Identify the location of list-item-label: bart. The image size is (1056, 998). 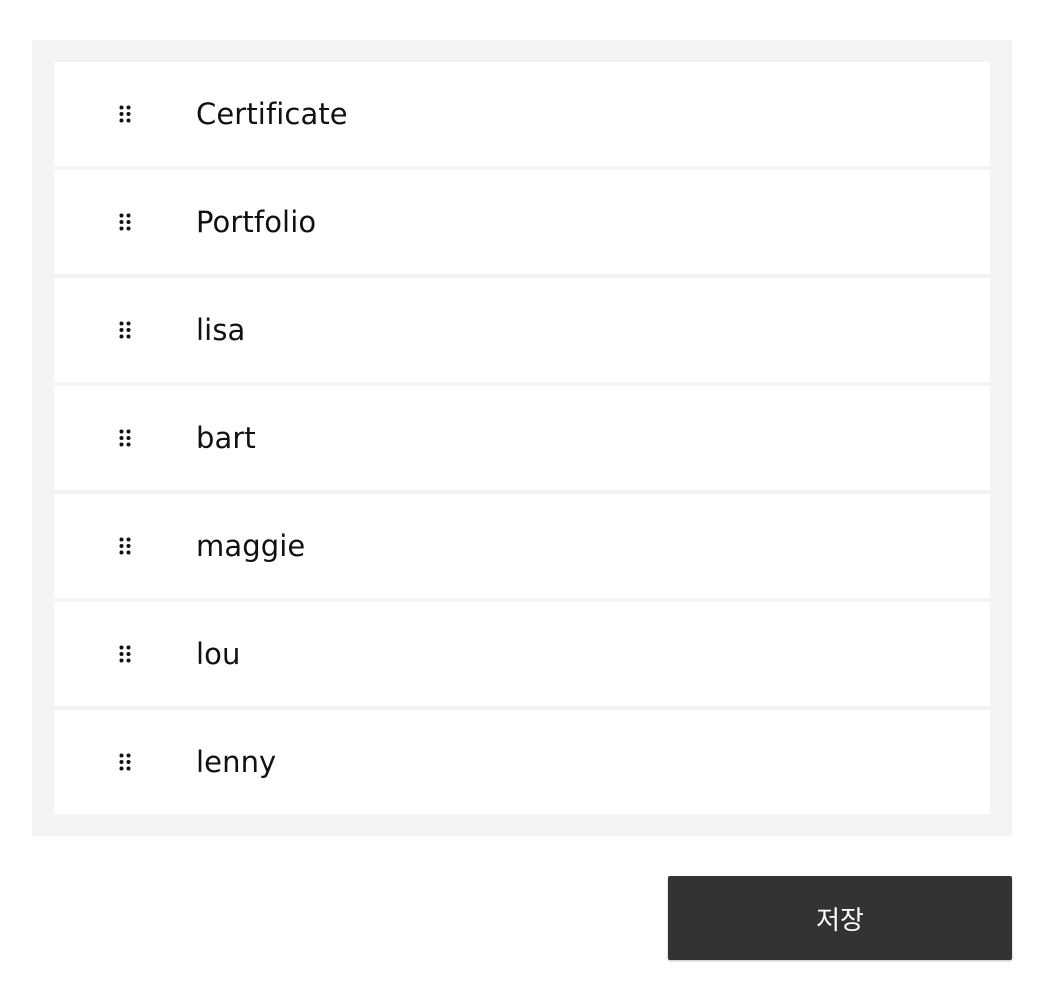
(226, 438).